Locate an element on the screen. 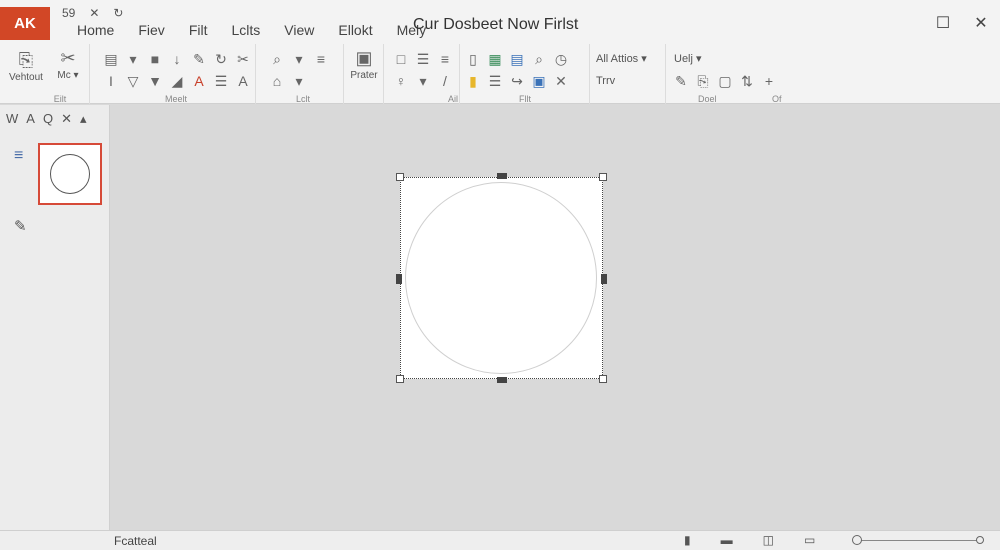 This screenshot has height=550, width=1000. ribbon-group-prater: ▣ Prater is located at coordinates (364, 74).